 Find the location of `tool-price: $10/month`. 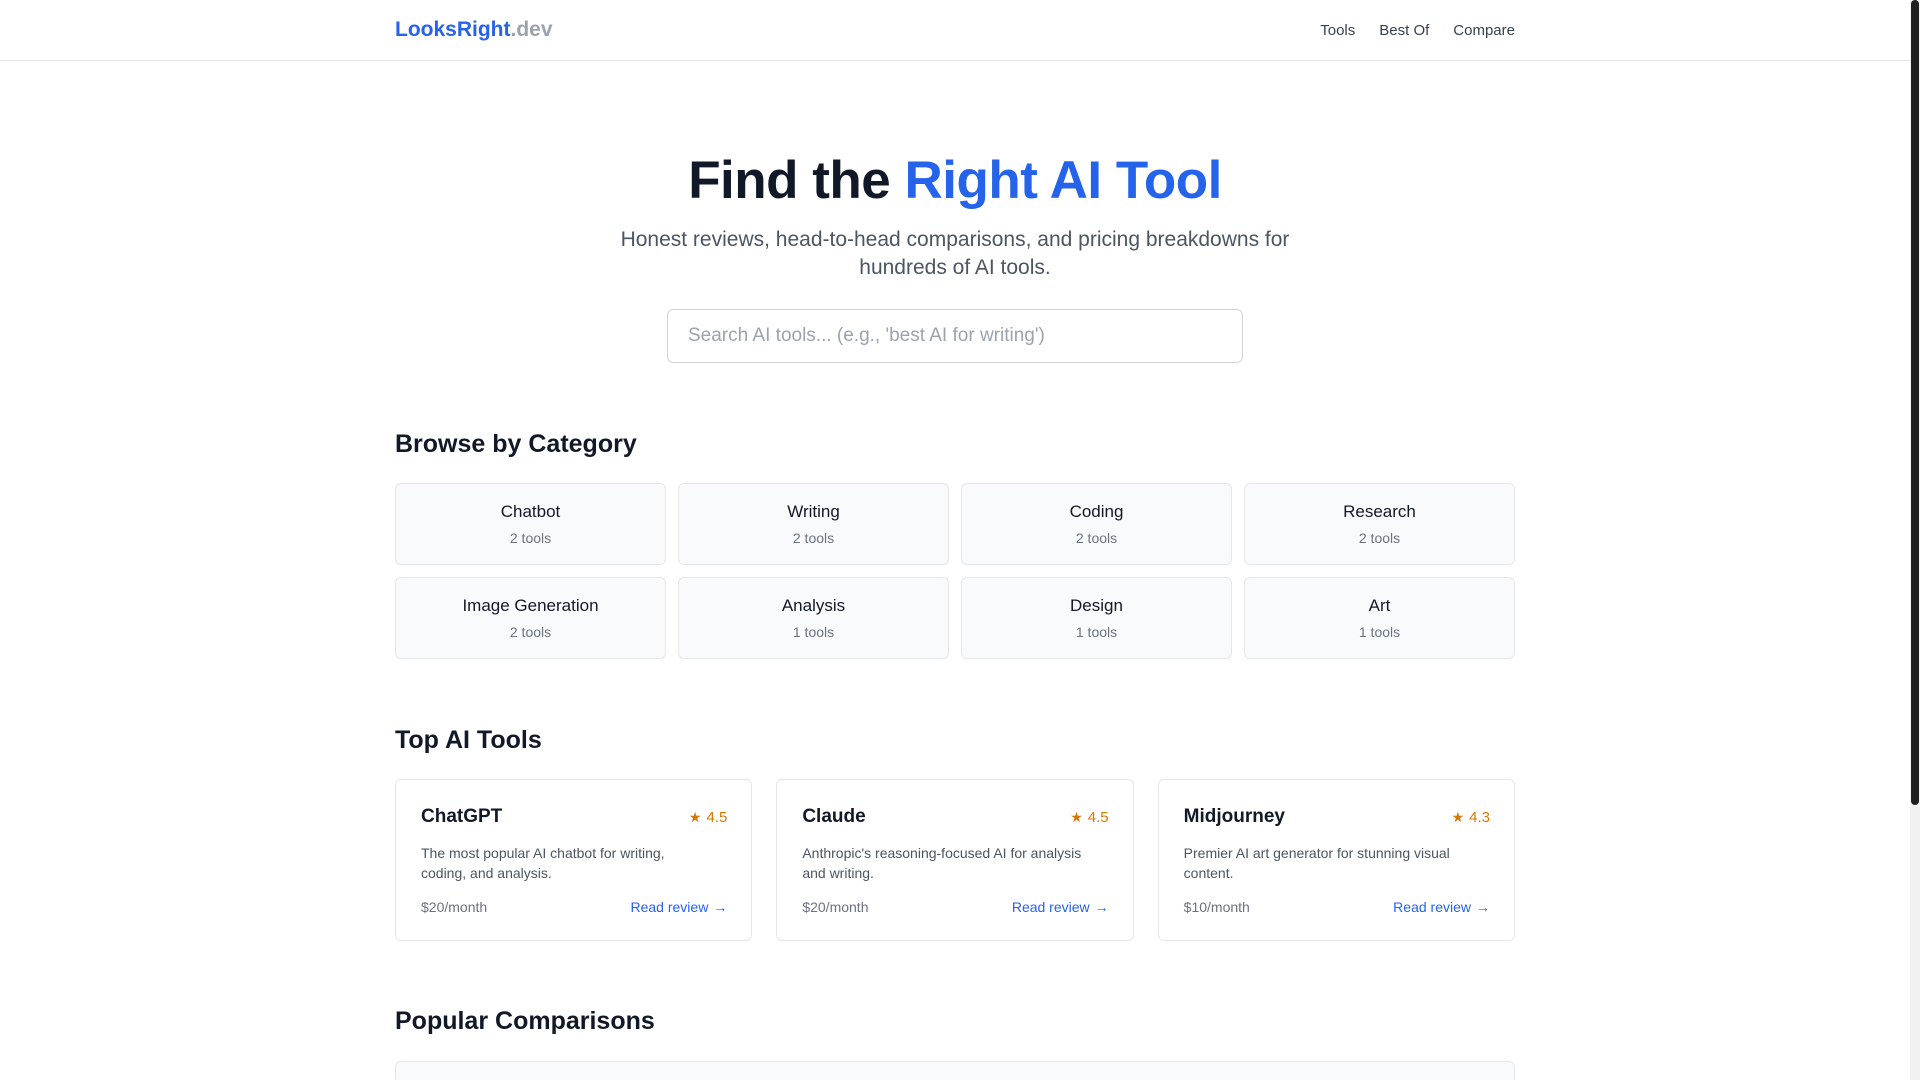

tool-price: $10/month is located at coordinates (1216, 907).